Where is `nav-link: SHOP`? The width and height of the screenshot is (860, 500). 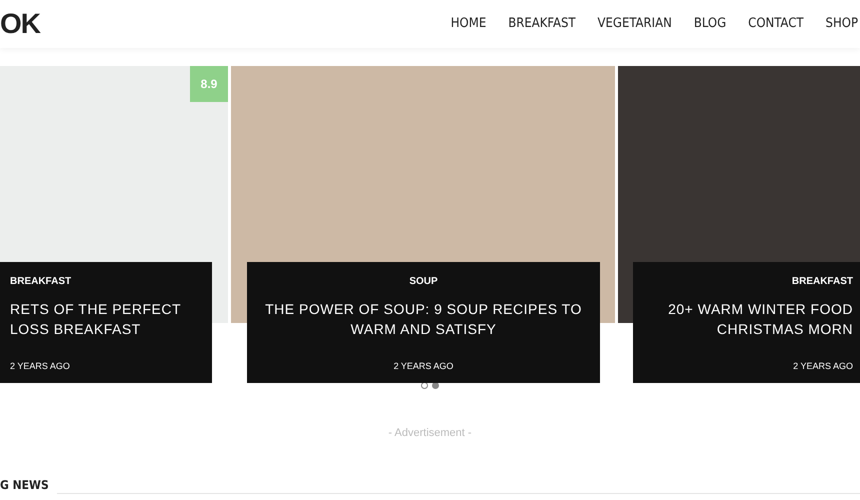 nav-link: SHOP is located at coordinates (842, 24).